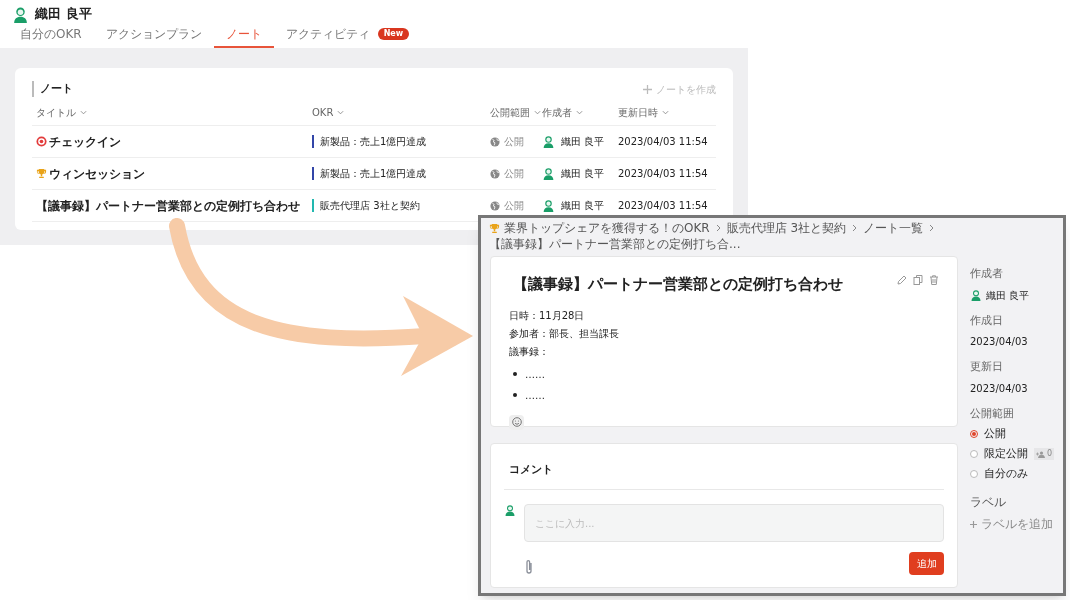  What do you see at coordinates (61, 112) in the screenshot?
I see `column-header: タイトル` at bounding box center [61, 112].